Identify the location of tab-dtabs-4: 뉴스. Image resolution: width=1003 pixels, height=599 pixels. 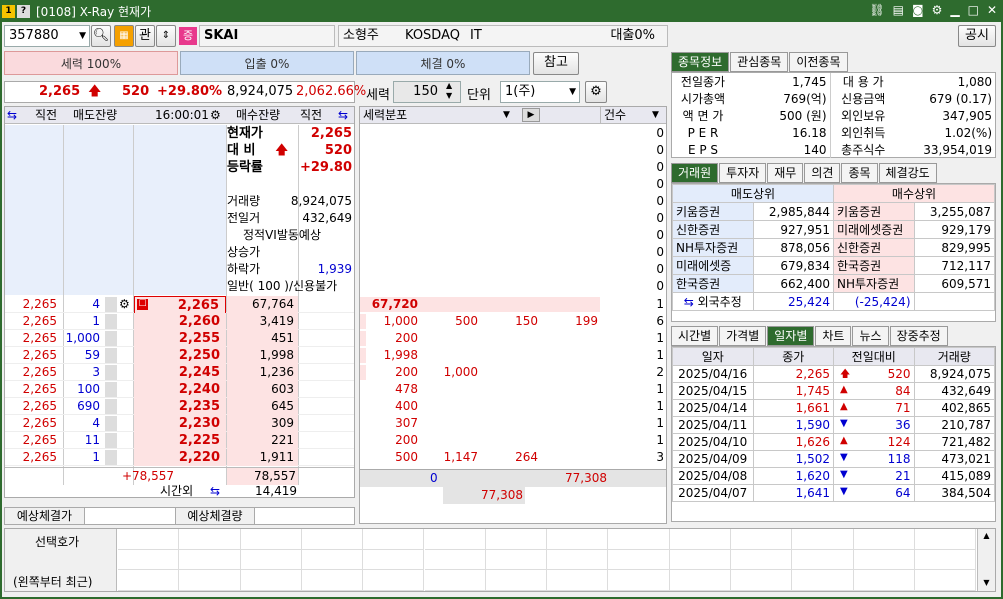
(870, 336).